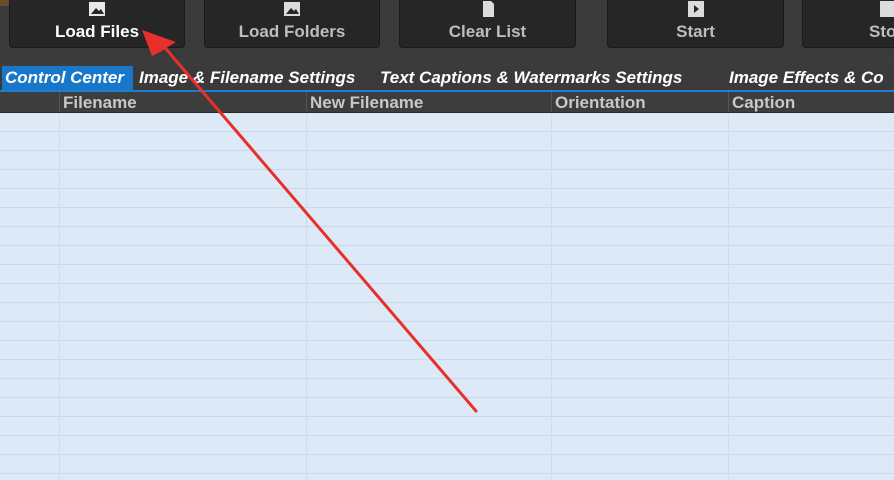 Image resolution: width=894 pixels, height=480 pixels. I want to click on tab-text-captions-watermarks-settings: Text Captions & Watermarks Settings, so click(531, 78).